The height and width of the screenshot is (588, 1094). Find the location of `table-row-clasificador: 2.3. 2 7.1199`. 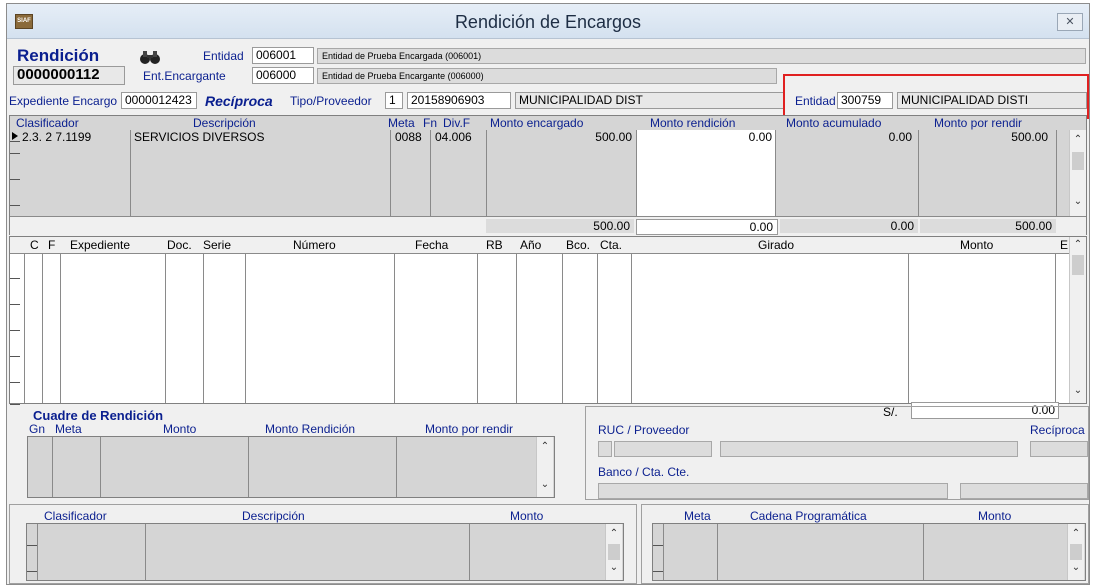

table-row-clasificador: 2.3. 2 7.1199 is located at coordinates (56, 137).